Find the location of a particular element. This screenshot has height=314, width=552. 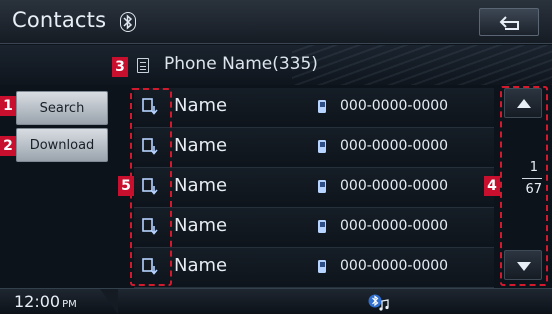

callout-badge-4: 4 is located at coordinates (492, 186).